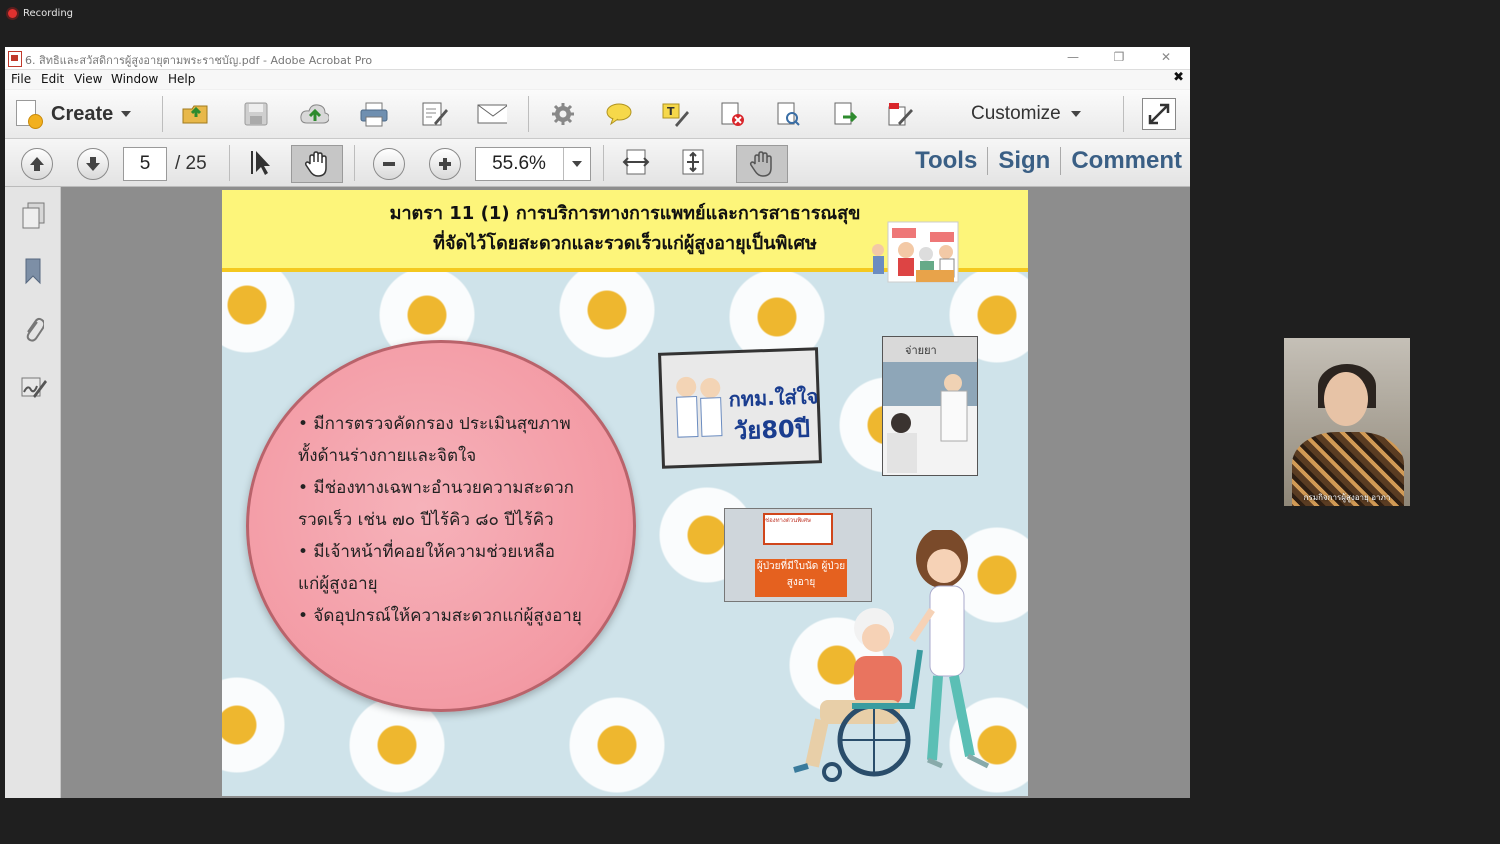 This screenshot has width=1500, height=844. Describe the element at coordinates (33, 215) in the screenshot. I see `pages-icon` at that location.